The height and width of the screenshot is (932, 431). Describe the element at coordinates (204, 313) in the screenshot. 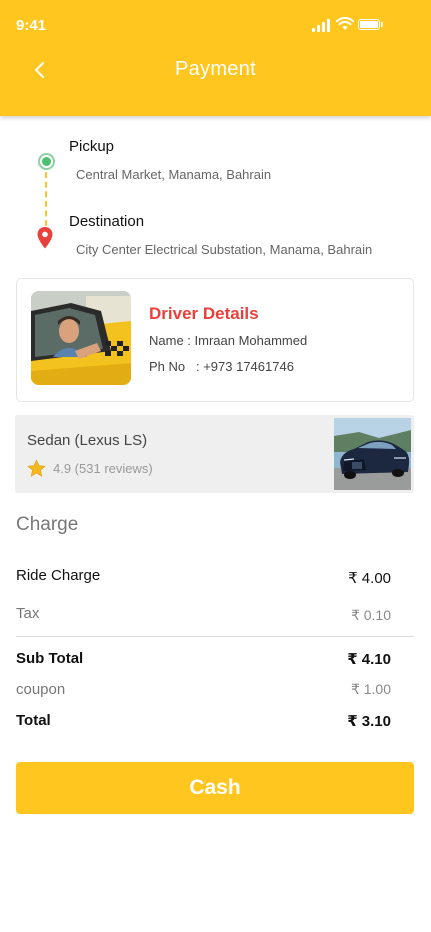

I see `driver-details-title: Driver Details` at that location.